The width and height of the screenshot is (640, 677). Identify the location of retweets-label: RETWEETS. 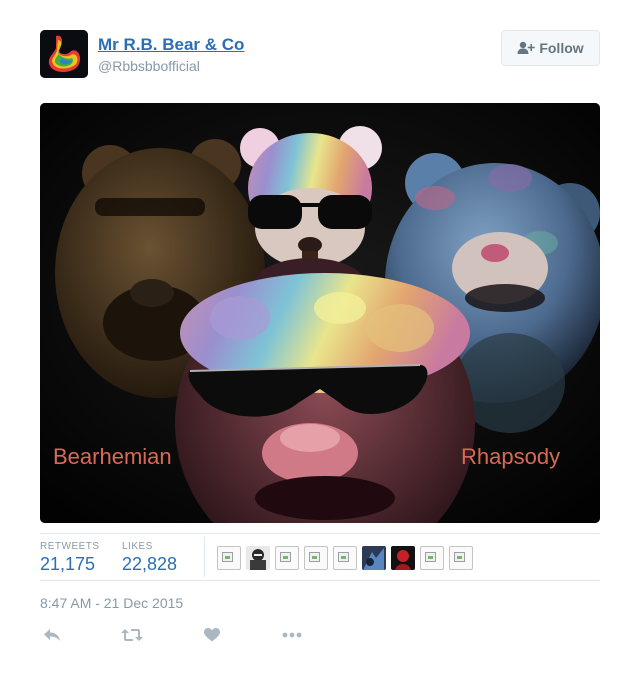
(70, 546).